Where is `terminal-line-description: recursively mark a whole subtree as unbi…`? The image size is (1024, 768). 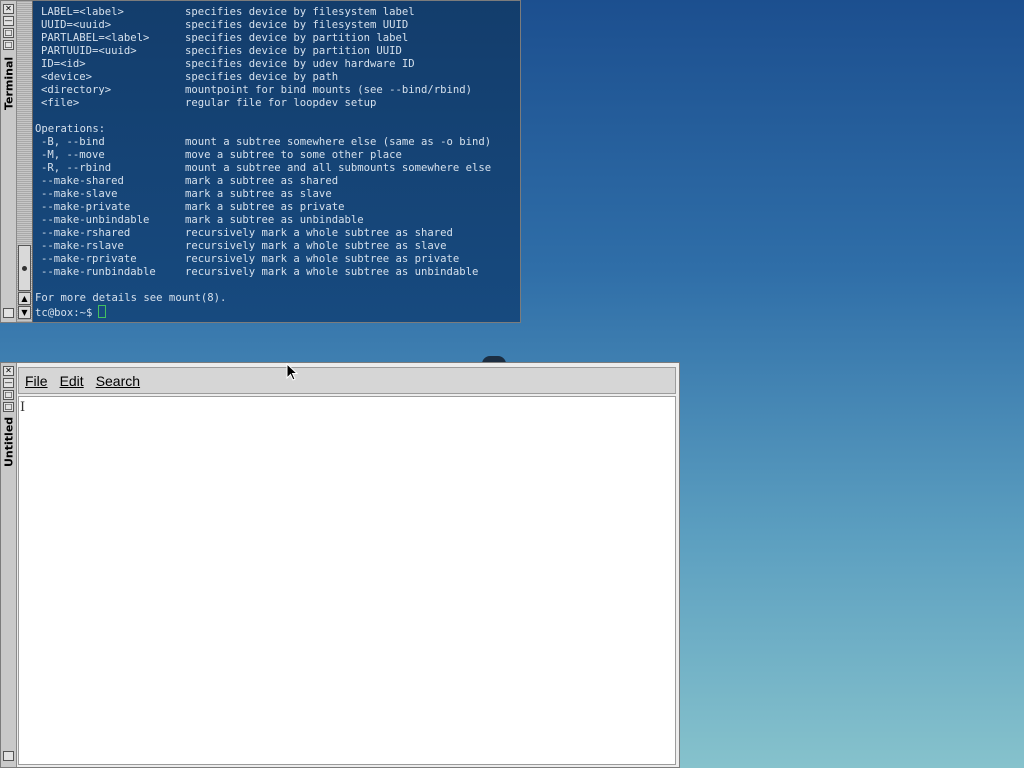 terminal-line-description: recursively mark a whole subtree as unbi… is located at coordinates (332, 272).